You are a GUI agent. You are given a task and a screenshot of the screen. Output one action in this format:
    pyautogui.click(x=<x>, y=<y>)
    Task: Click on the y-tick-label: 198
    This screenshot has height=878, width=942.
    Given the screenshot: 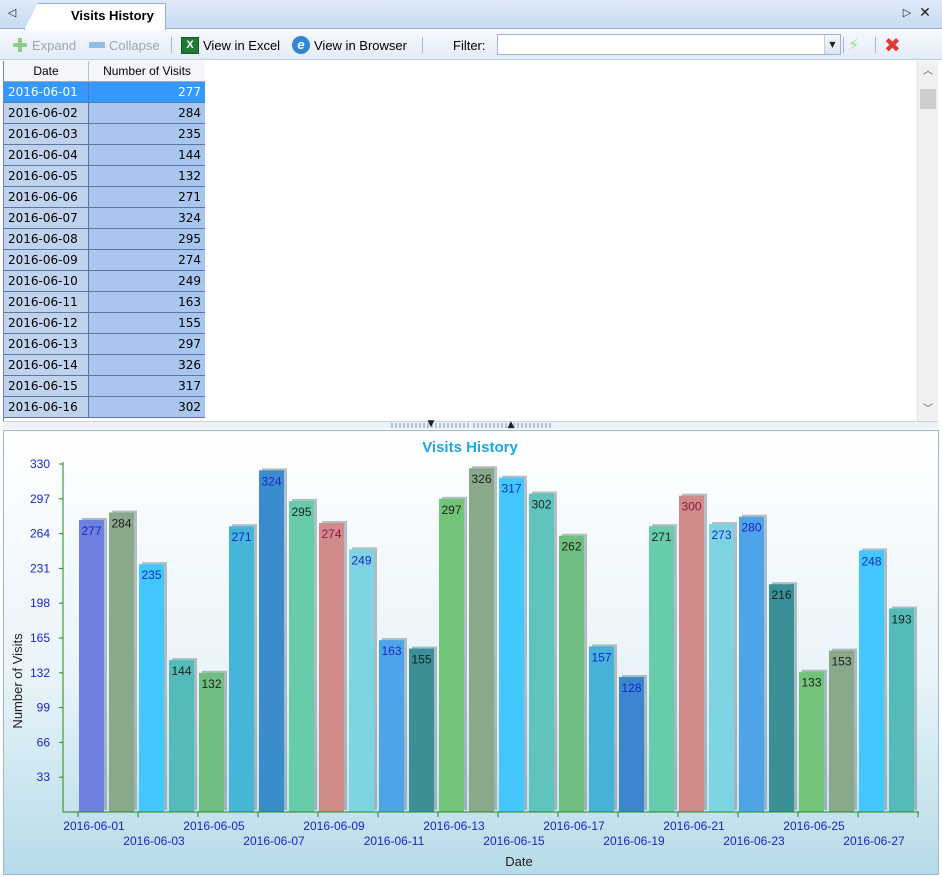 What is the action you would take?
    pyautogui.click(x=40, y=603)
    